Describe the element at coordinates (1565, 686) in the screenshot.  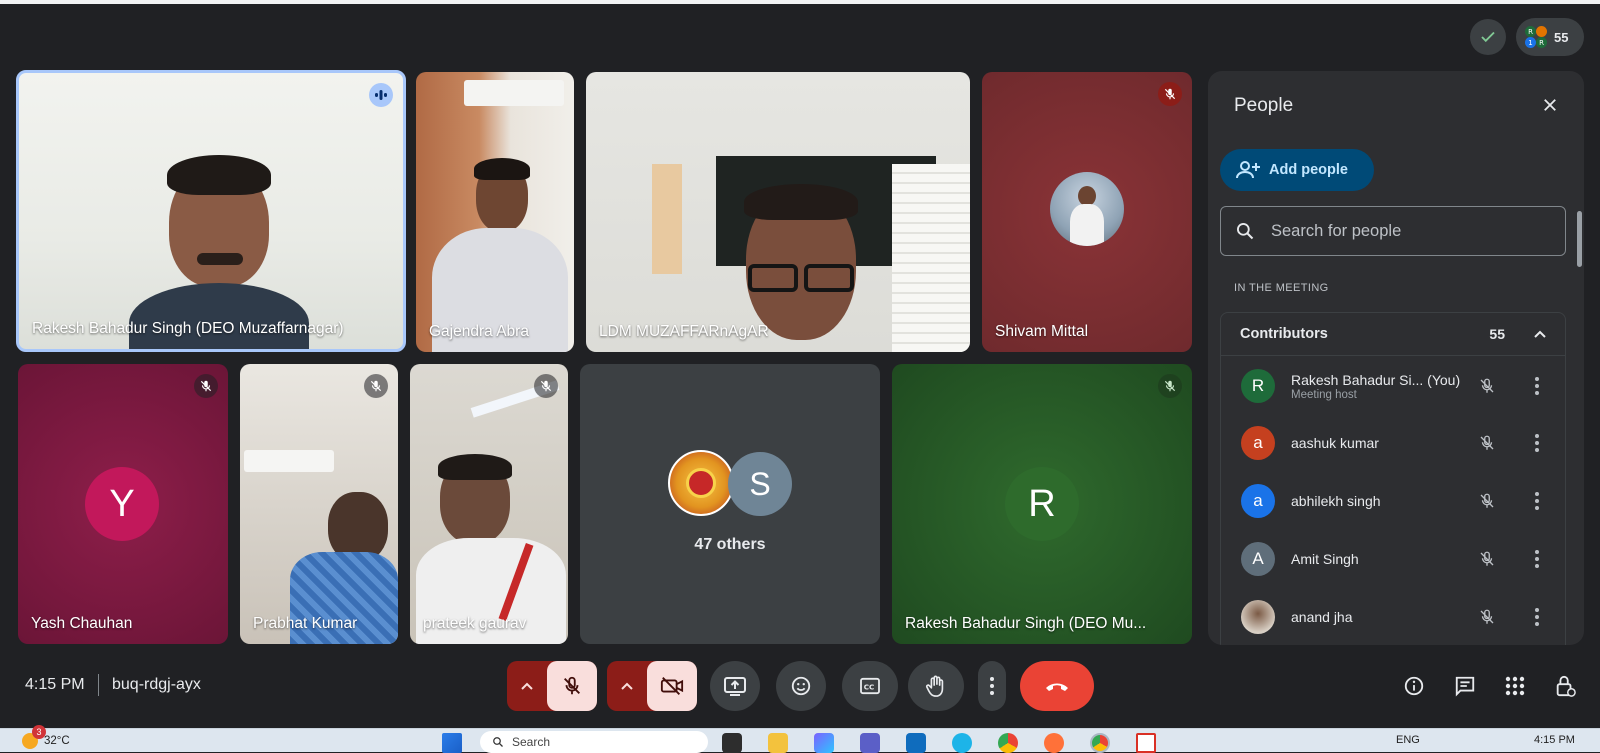
I see `host-controls-lock-icon` at that location.